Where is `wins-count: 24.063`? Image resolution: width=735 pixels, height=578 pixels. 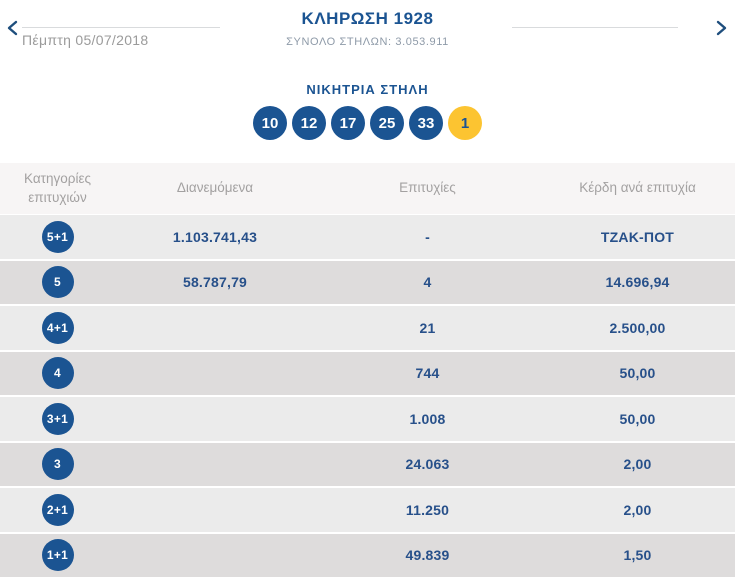
wins-count: 24.063 is located at coordinates (427, 464).